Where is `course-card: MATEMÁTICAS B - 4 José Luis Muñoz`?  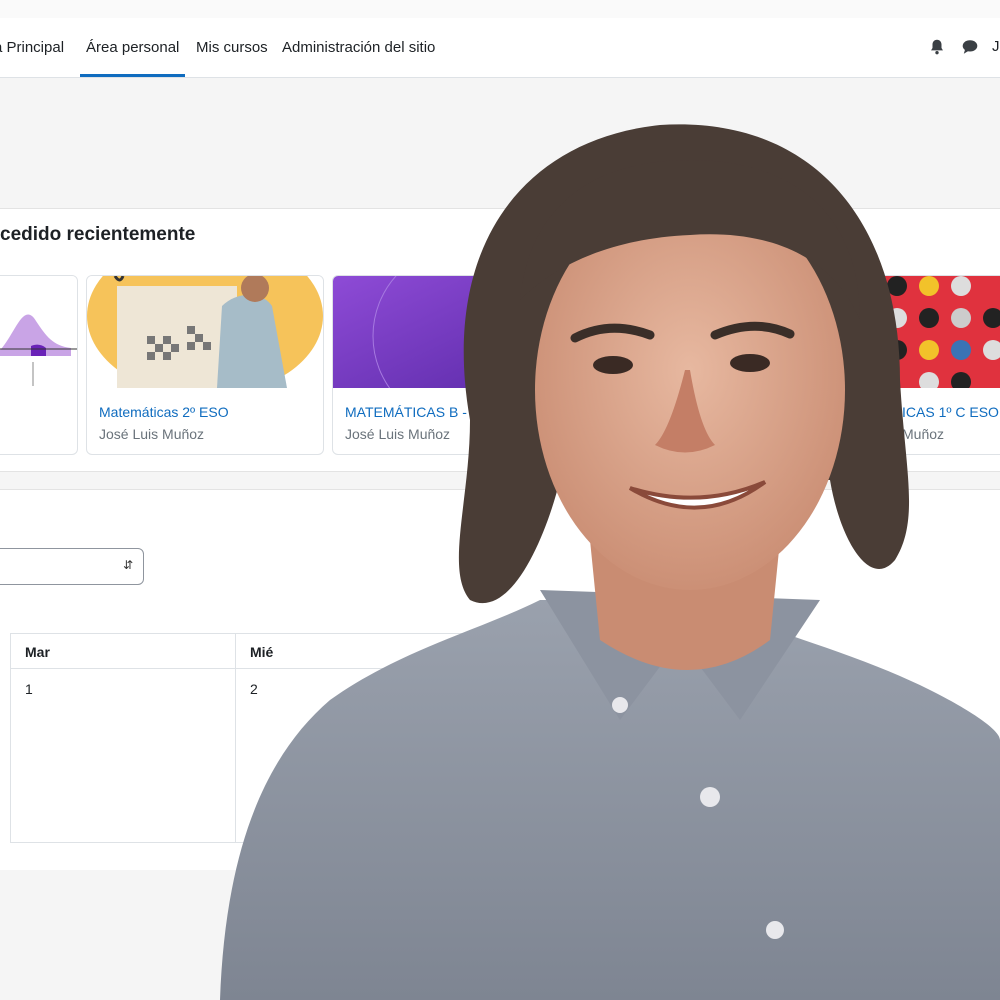 course-card: MATEMÁTICAS B - 4 José Luis Muñoz is located at coordinates (451, 365).